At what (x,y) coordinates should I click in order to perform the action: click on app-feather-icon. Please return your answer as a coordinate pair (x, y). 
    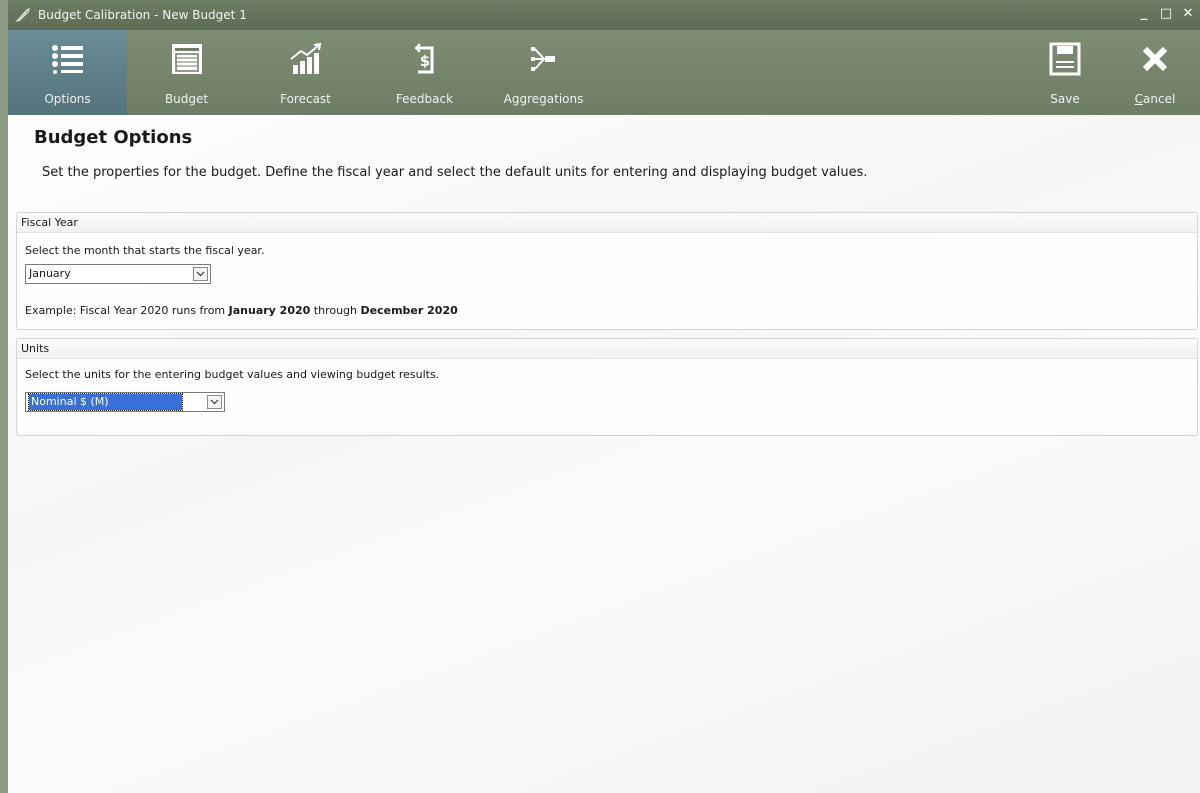
    Looking at the image, I should click on (23, 15).